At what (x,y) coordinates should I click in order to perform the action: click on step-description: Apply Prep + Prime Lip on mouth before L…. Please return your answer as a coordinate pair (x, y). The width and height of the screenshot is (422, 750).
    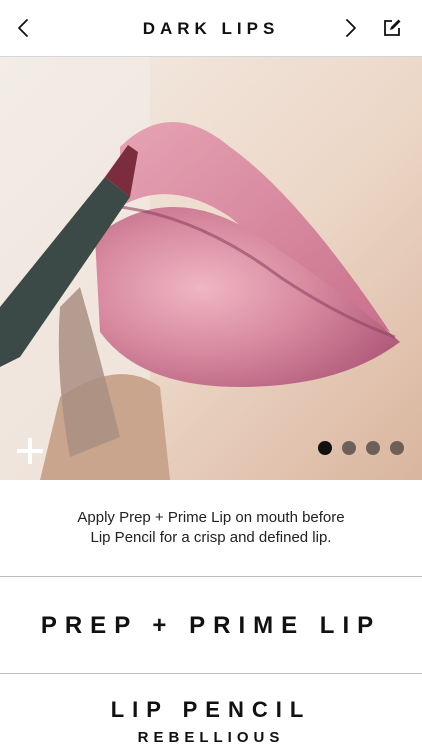
    Looking at the image, I should click on (211, 528).